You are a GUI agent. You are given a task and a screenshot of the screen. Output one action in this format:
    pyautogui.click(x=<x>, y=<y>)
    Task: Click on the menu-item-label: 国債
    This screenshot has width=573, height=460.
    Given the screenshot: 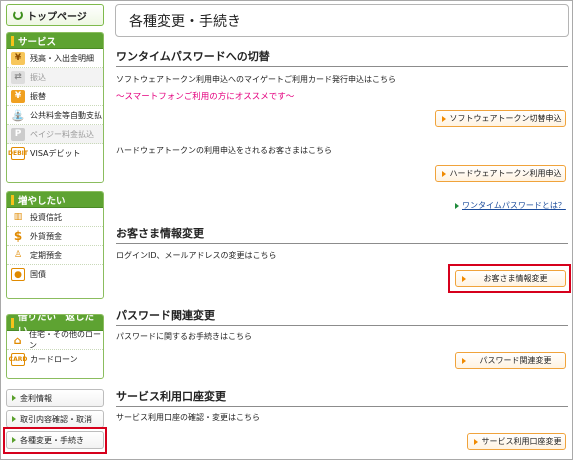 What is the action you would take?
    pyautogui.click(x=38, y=274)
    